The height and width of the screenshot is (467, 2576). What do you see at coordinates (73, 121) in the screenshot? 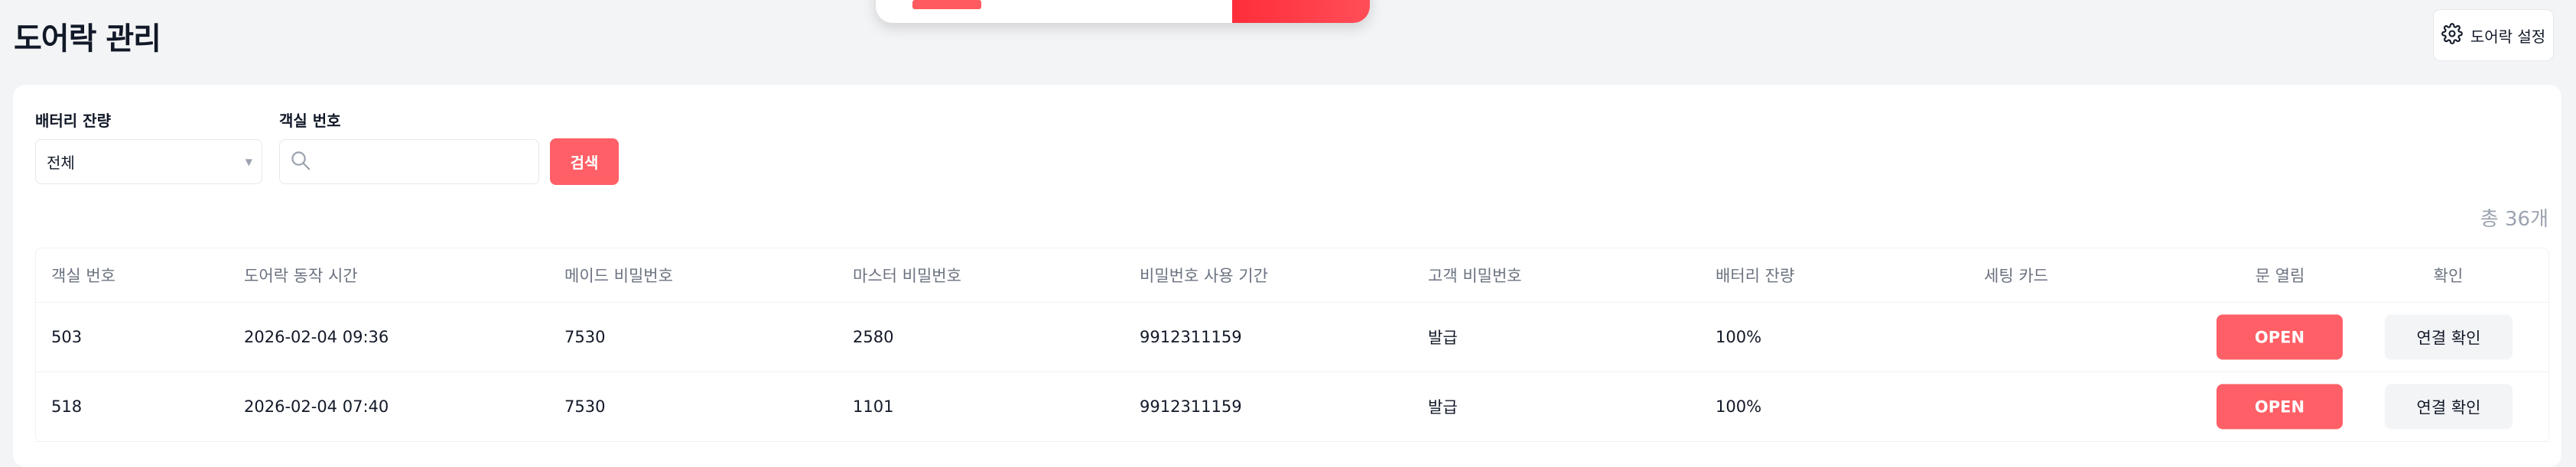
I see `battery-filter-label: 배터리 잔량` at bounding box center [73, 121].